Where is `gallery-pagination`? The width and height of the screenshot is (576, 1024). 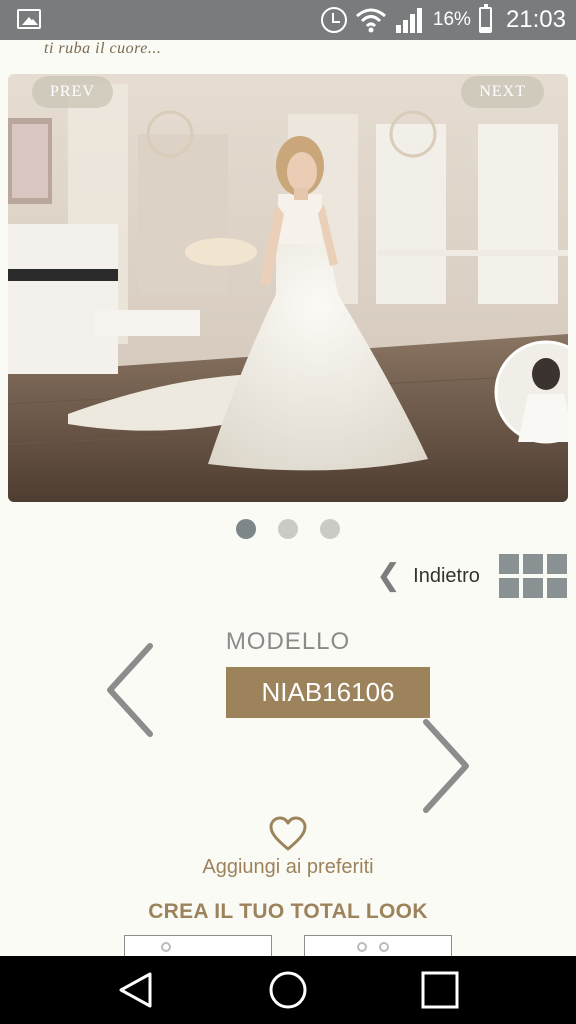 gallery-pagination is located at coordinates (288, 529).